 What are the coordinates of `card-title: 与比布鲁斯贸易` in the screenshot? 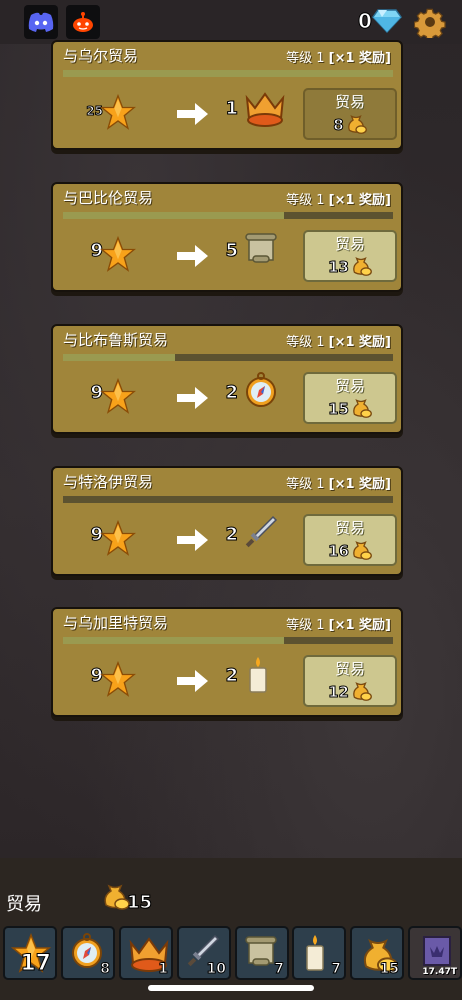 It's located at (116, 340).